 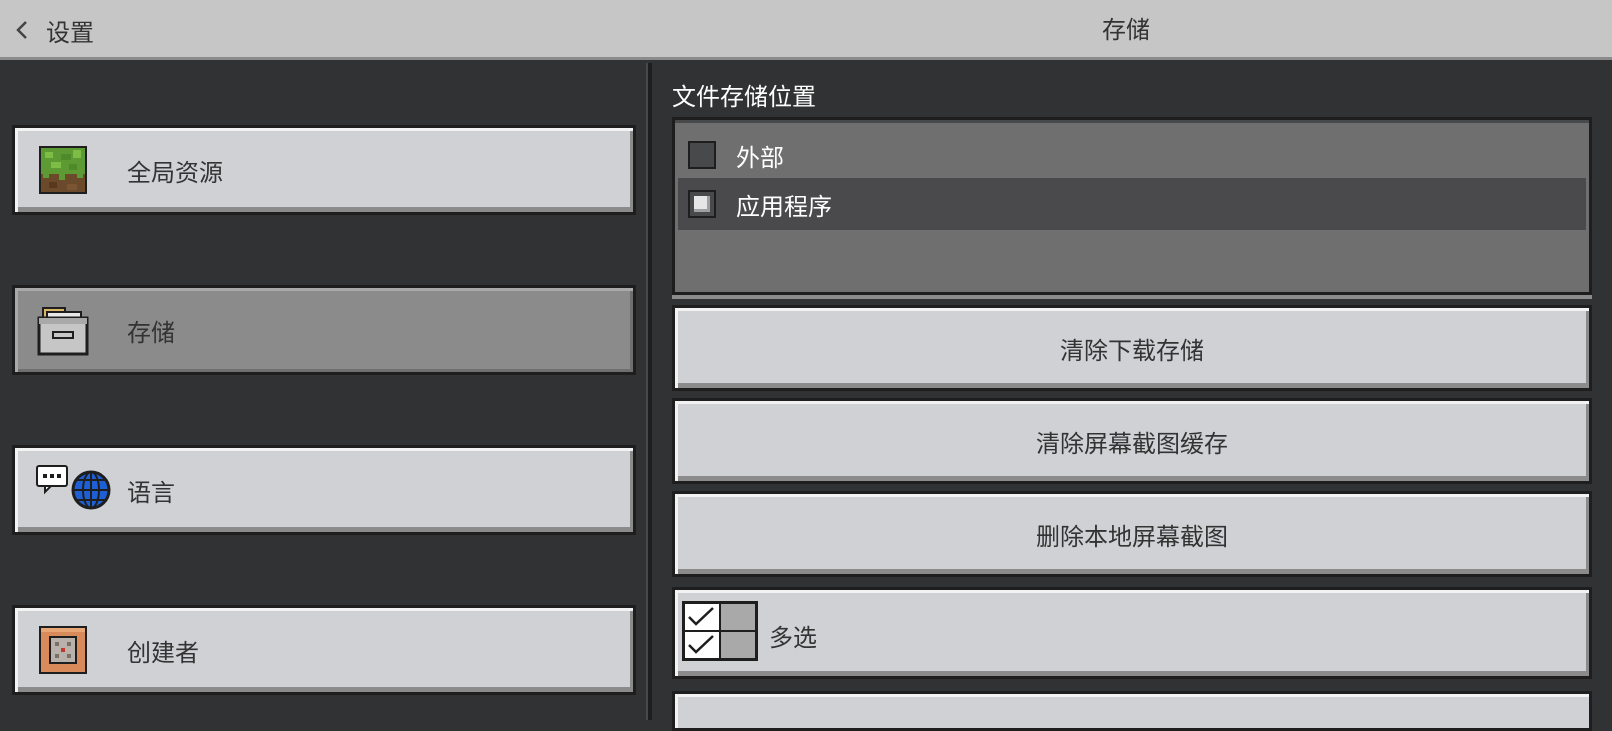 What do you see at coordinates (324, 330) in the screenshot?
I see `sidebar-item-storage: 存储` at bounding box center [324, 330].